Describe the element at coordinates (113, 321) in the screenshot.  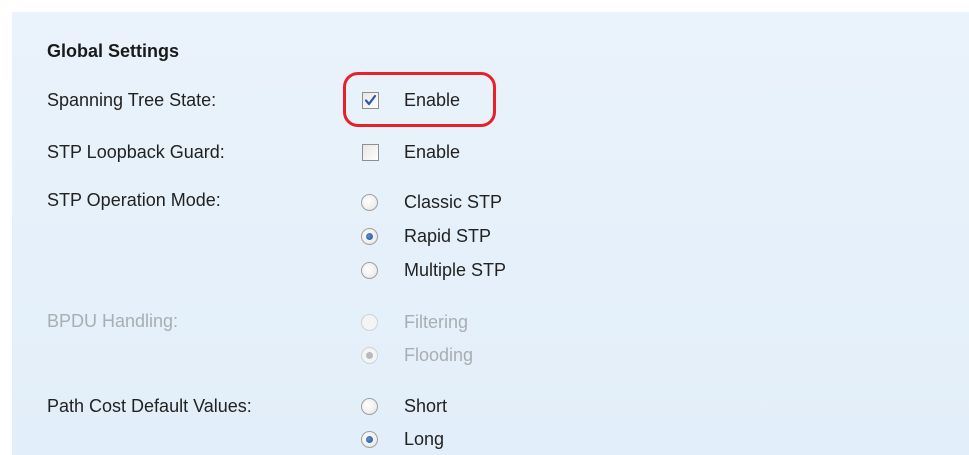
I see `bpdu-handling-label: BPDU Handling:` at that location.